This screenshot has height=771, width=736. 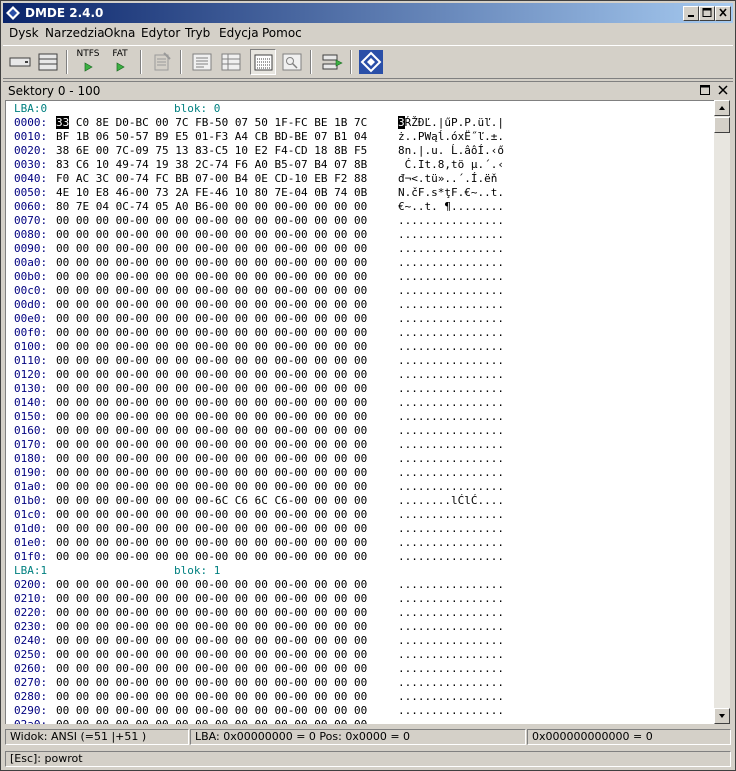 I want to click on partitions-button, so click(x=48, y=62).